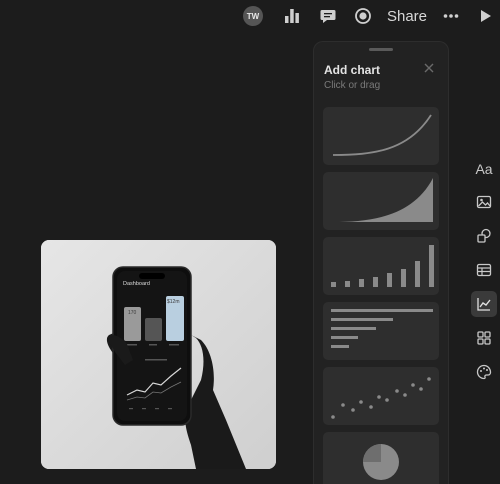  I want to click on bar-chart-option, so click(381, 266).